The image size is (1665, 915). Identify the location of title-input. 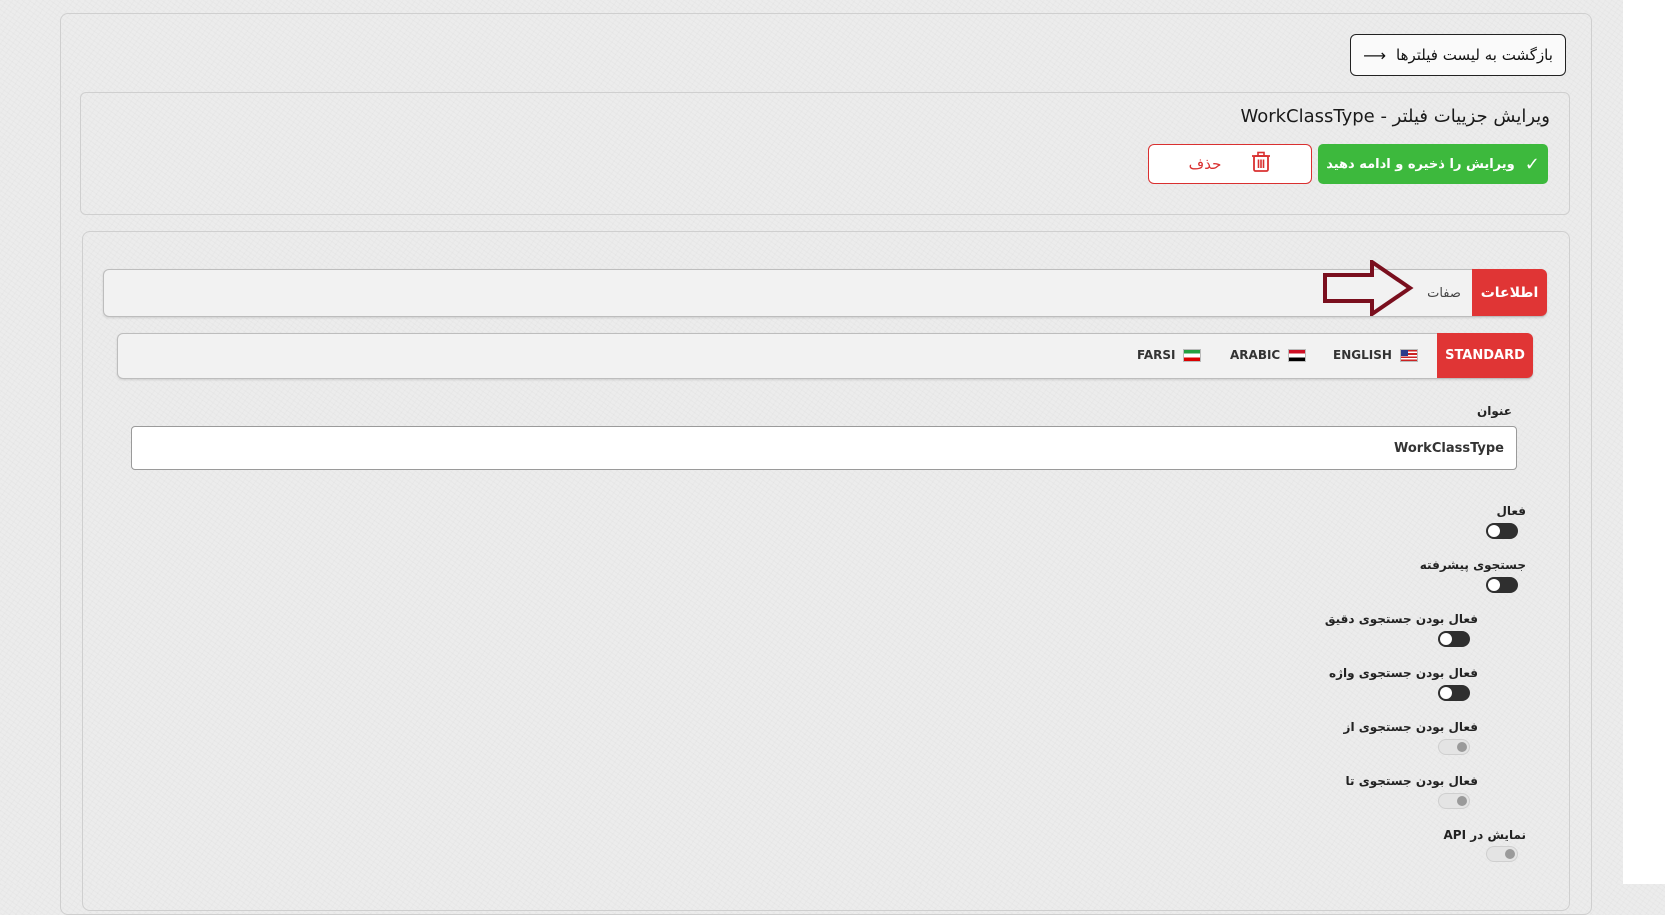
(824, 448).